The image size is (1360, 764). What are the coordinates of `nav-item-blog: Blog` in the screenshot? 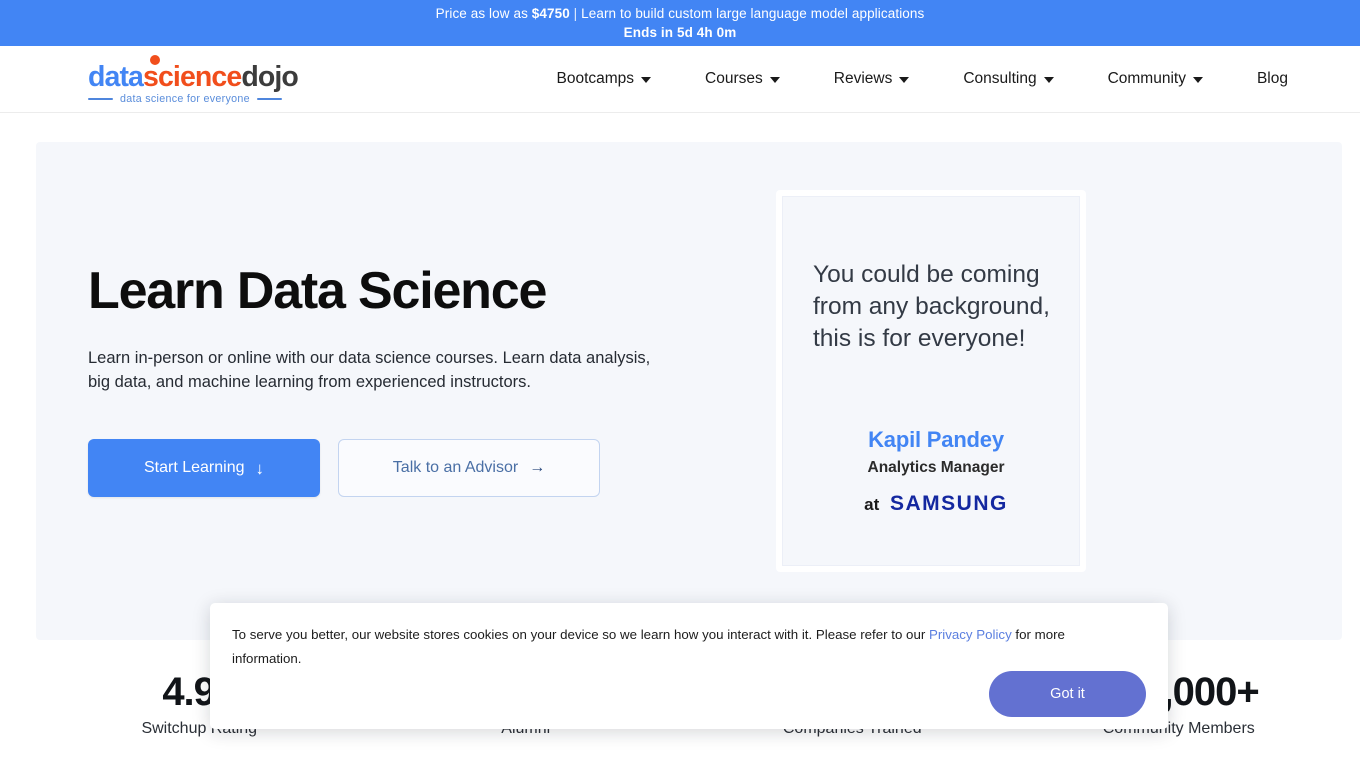 It's located at (1259, 79).